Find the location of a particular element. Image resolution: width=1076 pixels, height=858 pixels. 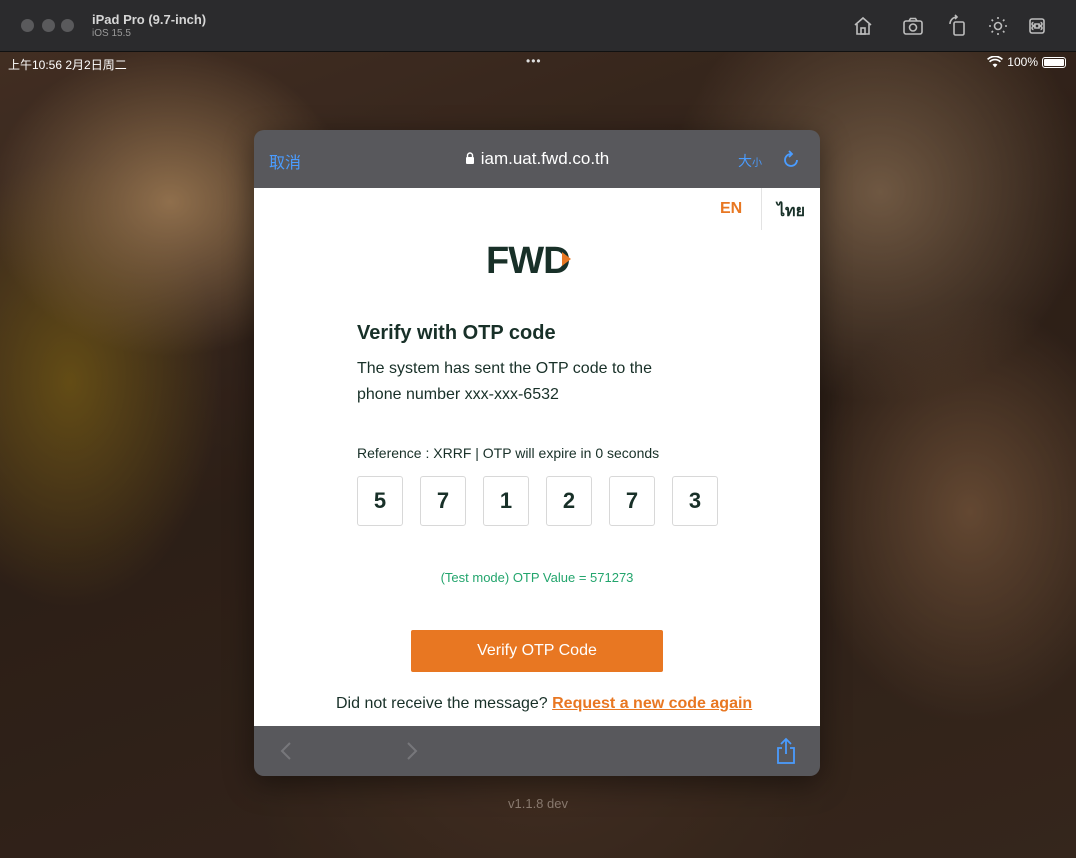

test-mode-otp-value: (Test mode) OTP Value = 571273 is located at coordinates (537, 577).